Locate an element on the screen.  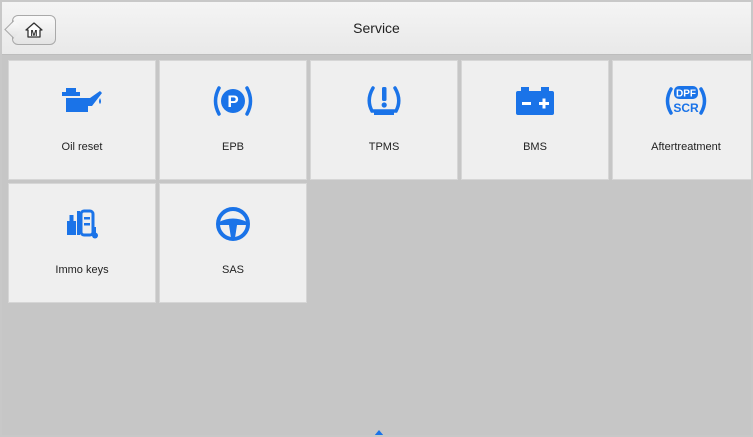
oil-can-icon is located at coordinates (82, 101).